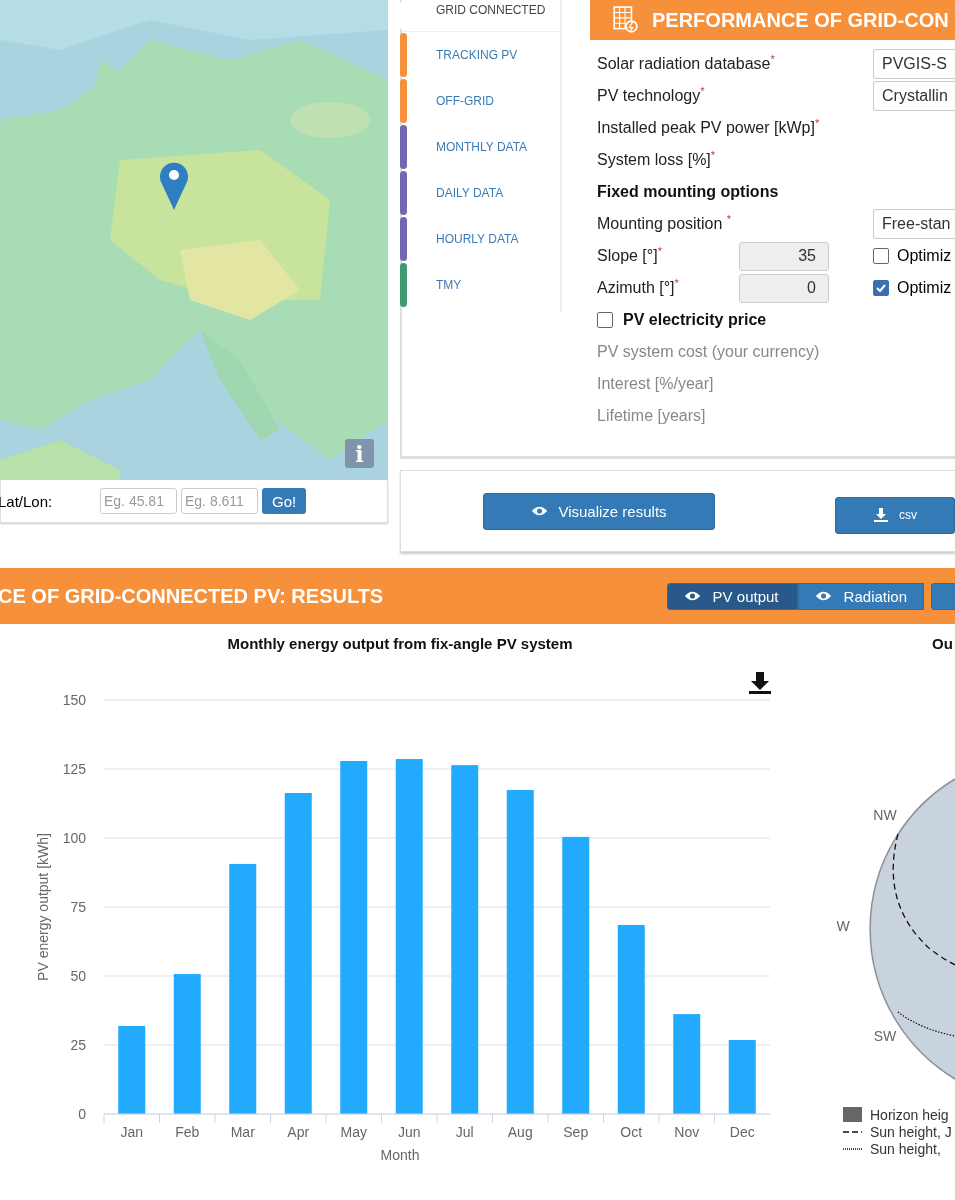 This screenshot has height=1200, width=955. What do you see at coordinates (481, 285) in the screenshot?
I see `nav-tab: TMY` at bounding box center [481, 285].